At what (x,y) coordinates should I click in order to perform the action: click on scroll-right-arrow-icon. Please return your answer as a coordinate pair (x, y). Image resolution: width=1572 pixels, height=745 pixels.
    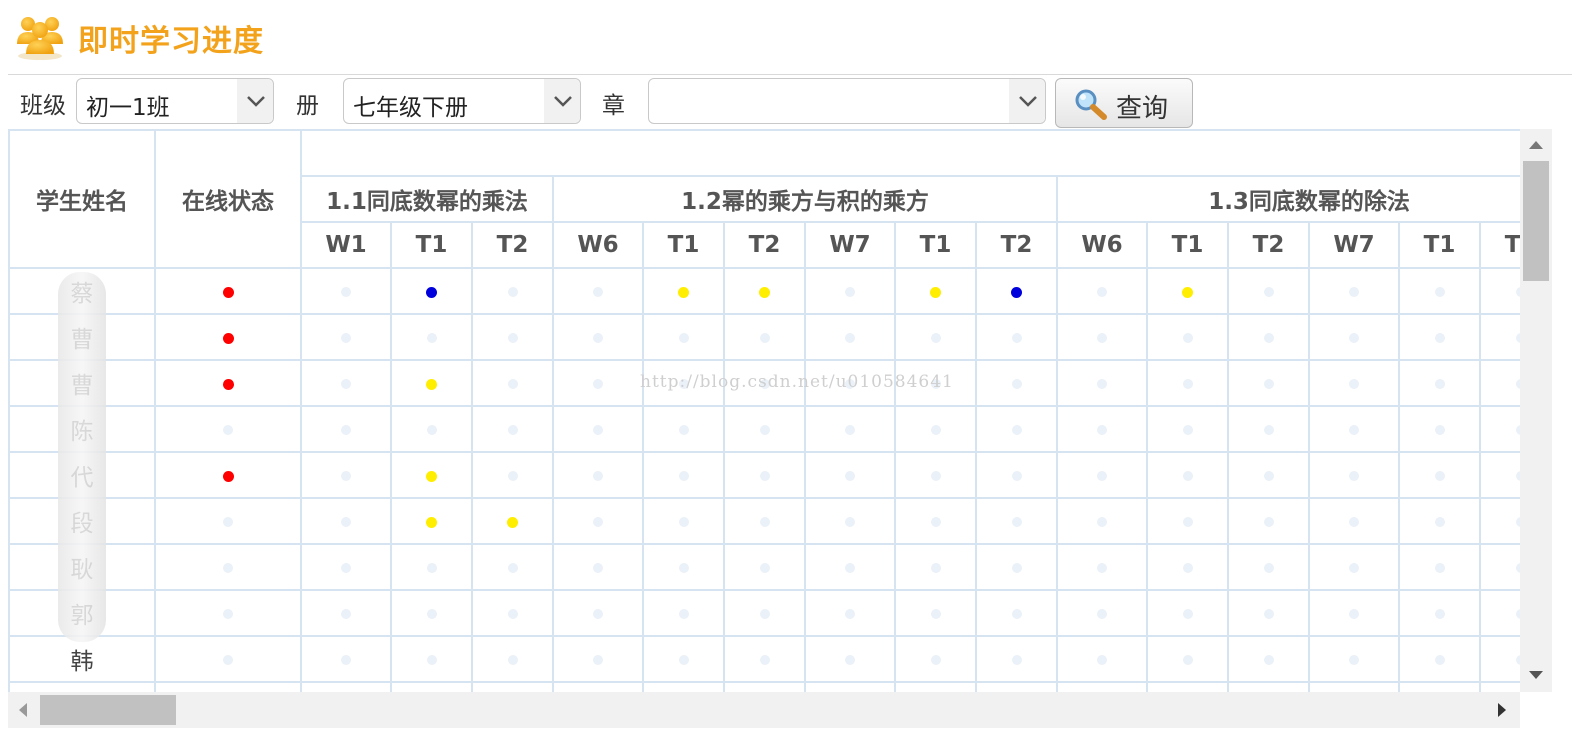
    Looking at the image, I should click on (1502, 710).